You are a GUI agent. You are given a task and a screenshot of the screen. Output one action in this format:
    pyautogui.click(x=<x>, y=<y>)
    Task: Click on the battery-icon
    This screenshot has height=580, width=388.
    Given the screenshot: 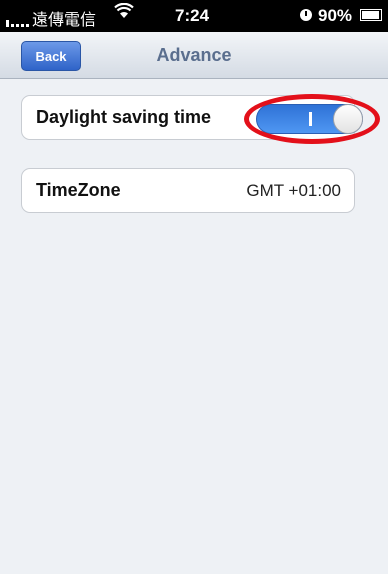 What is the action you would take?
    pyautogui.click(x=371, y=15)
    